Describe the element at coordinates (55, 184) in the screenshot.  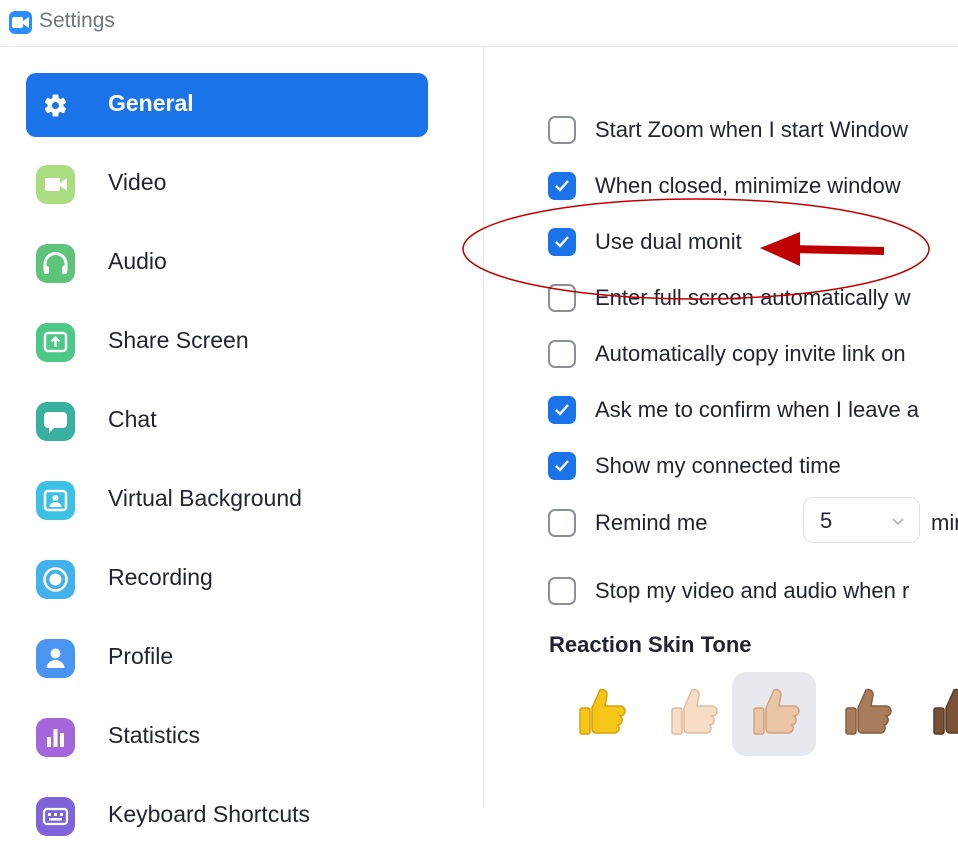
I see `video-camera-icon` at that location.